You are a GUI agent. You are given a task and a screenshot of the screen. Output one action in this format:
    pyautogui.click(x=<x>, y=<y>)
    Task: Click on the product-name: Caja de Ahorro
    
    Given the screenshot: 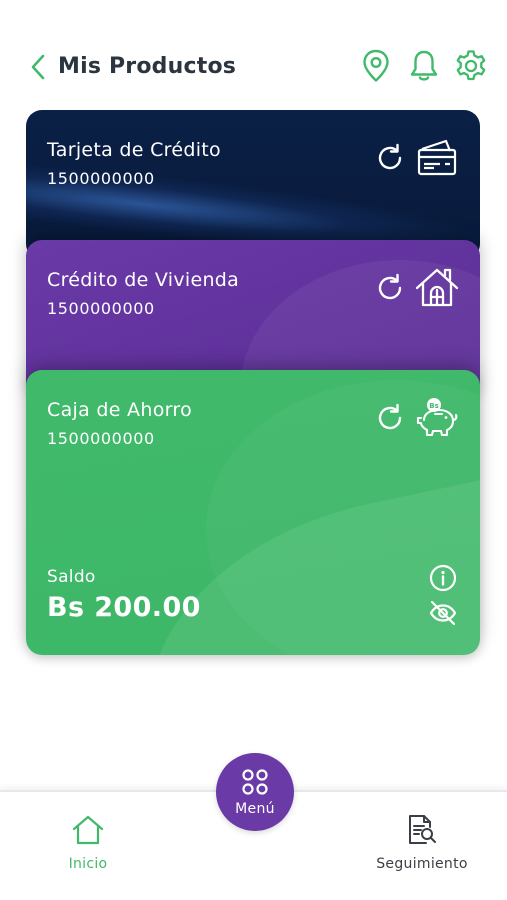 What is the action you would take?
    pyautogui.click(x=120, y=410)
    